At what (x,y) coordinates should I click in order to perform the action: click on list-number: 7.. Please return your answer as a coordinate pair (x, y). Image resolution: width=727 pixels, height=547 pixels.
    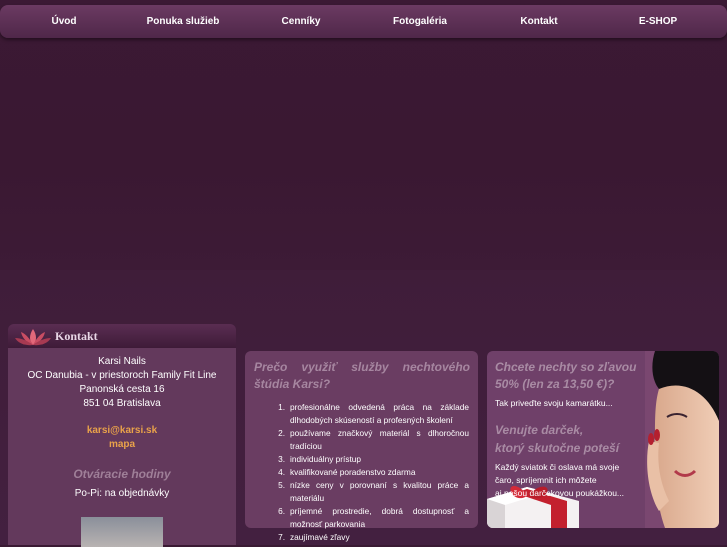
    Looking at the image, I should click on (281, 537).